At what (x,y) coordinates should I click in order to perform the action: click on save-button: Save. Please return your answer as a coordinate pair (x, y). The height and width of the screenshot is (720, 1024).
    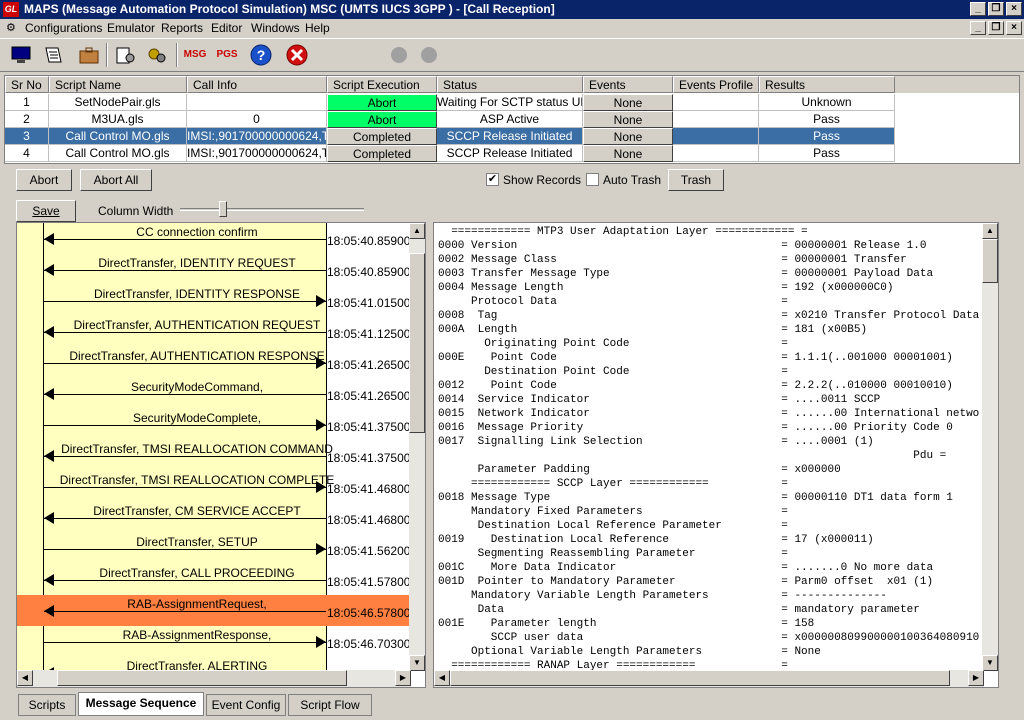
    Looking at the image, I should click on (46, 211).